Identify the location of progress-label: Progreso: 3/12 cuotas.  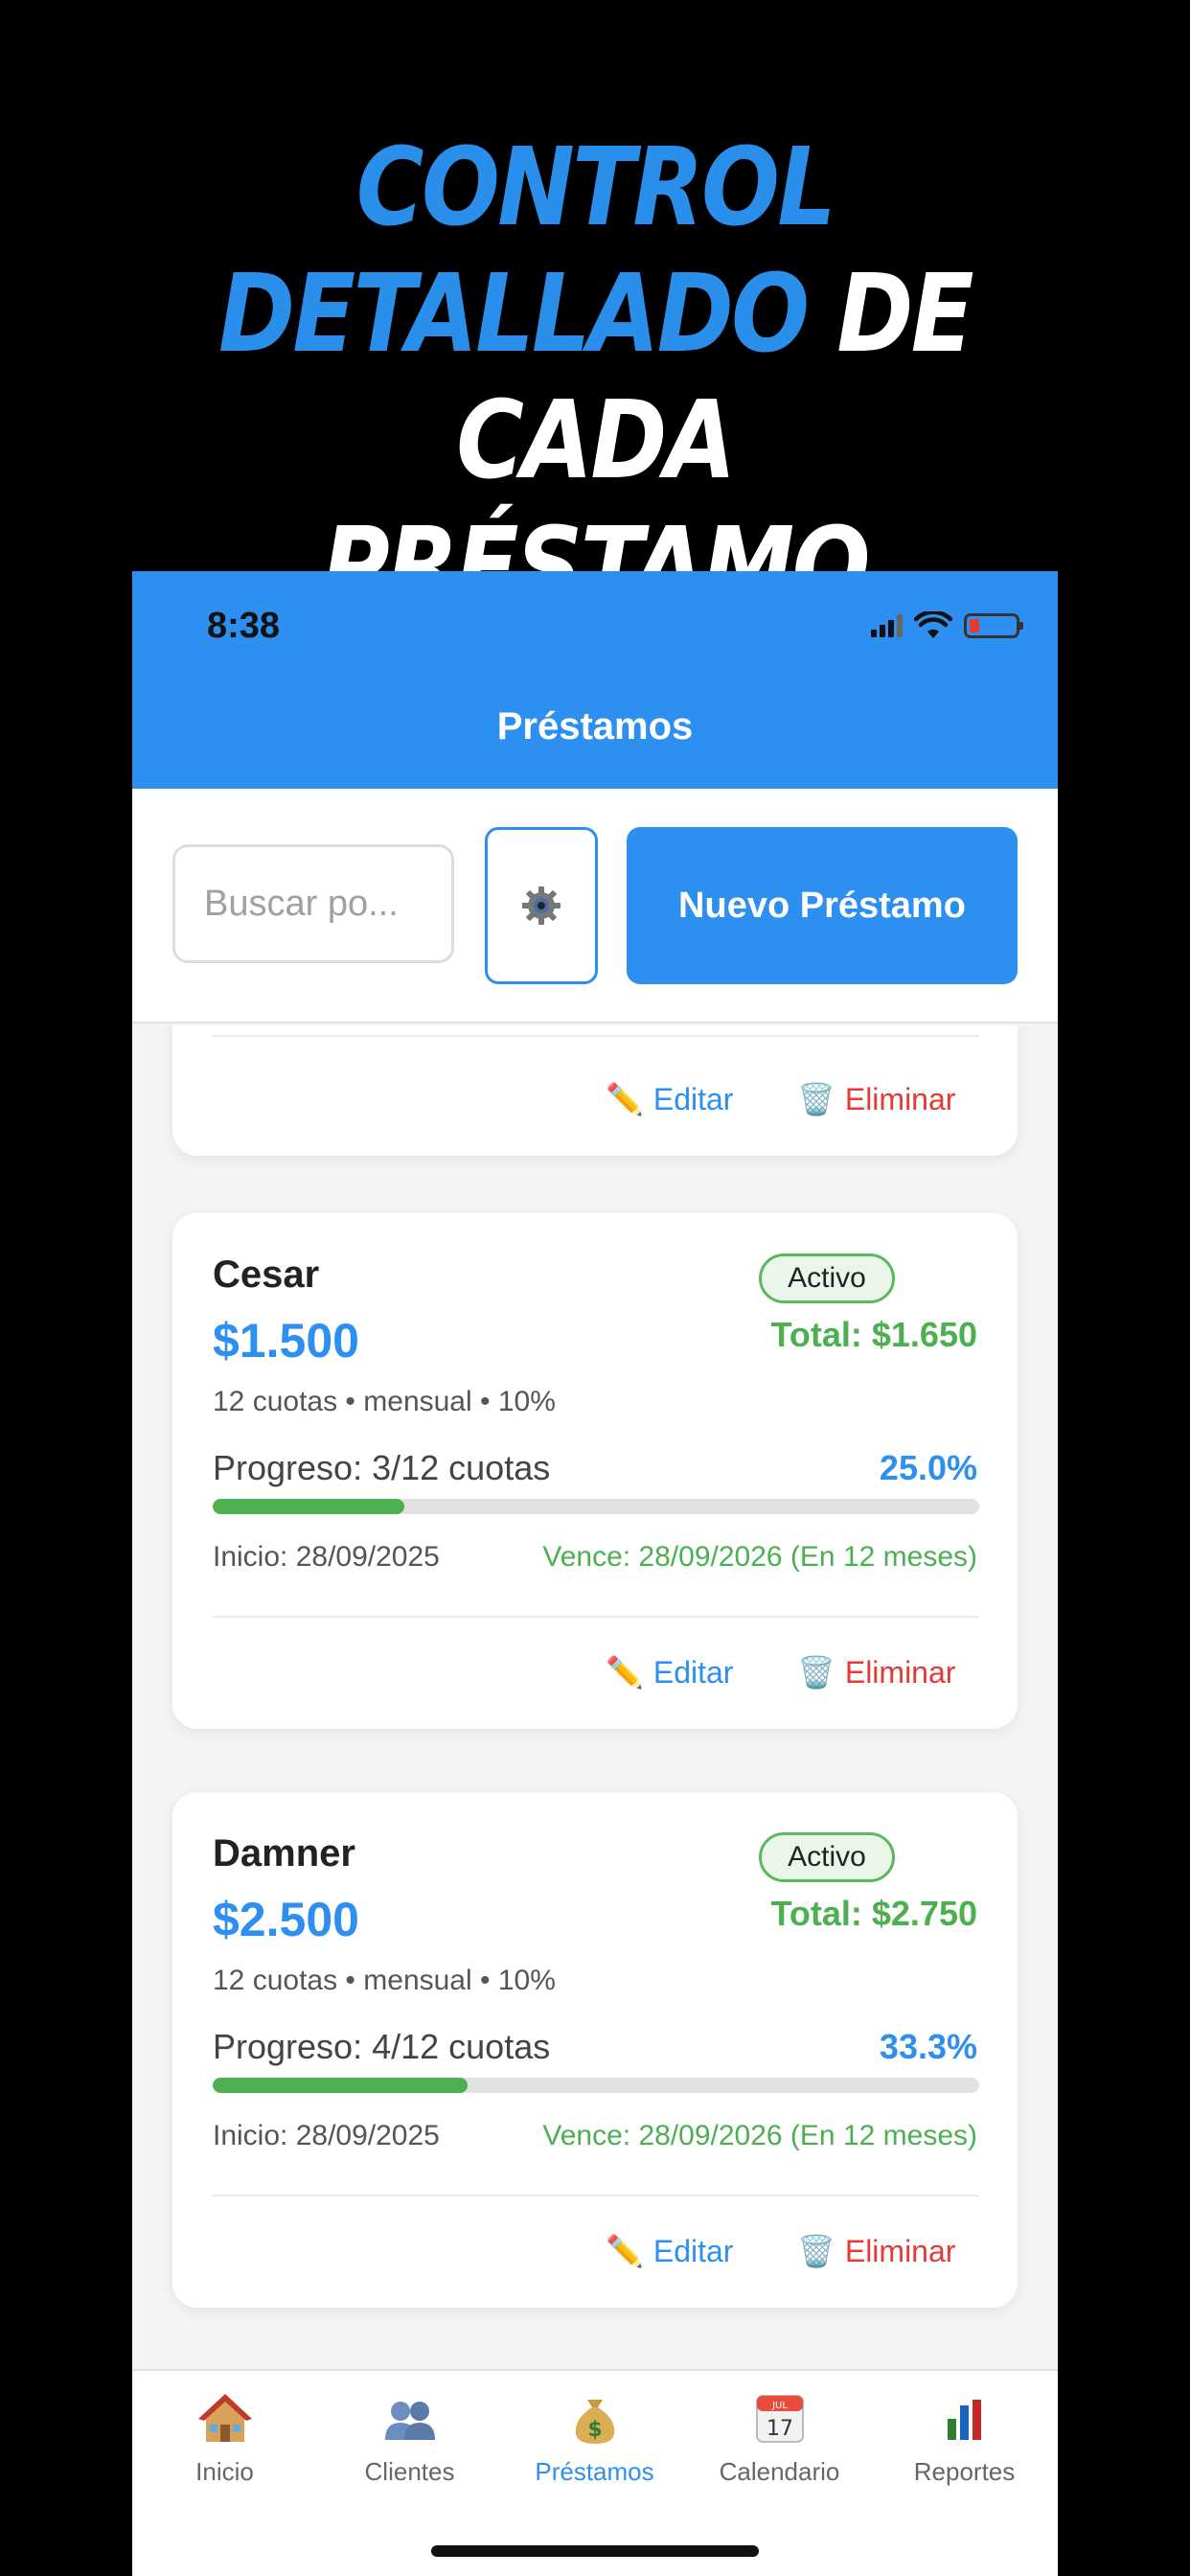
(382, 1467).